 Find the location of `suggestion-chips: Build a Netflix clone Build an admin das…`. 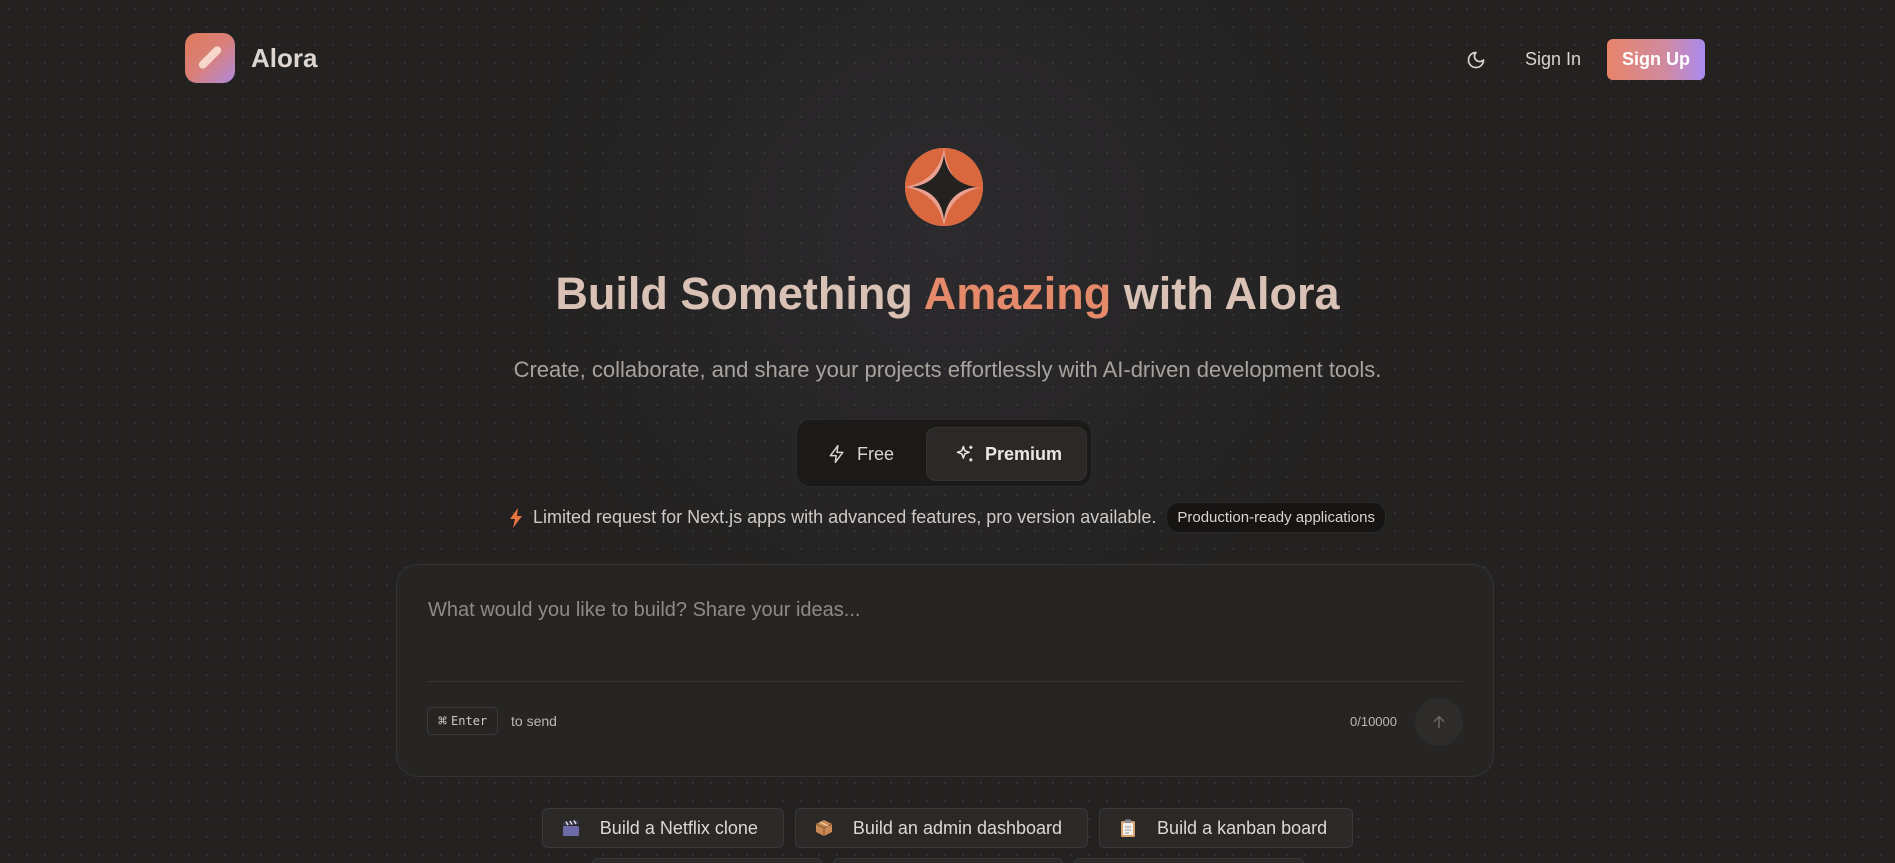

suggestion-chips: Build a Netflix clone Build an admin das… is located at coordinates (947, 828).